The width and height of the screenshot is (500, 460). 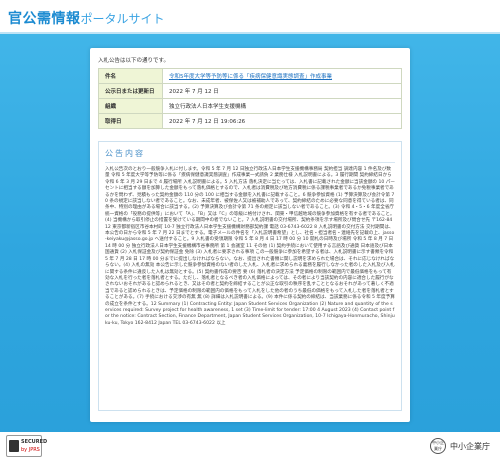 What do you see at coordinates (282, 121) in the screenshot?
I see `value-acquired: 2022 年 7 月 12 日 19:06:26` at bounding box center [282, 121].